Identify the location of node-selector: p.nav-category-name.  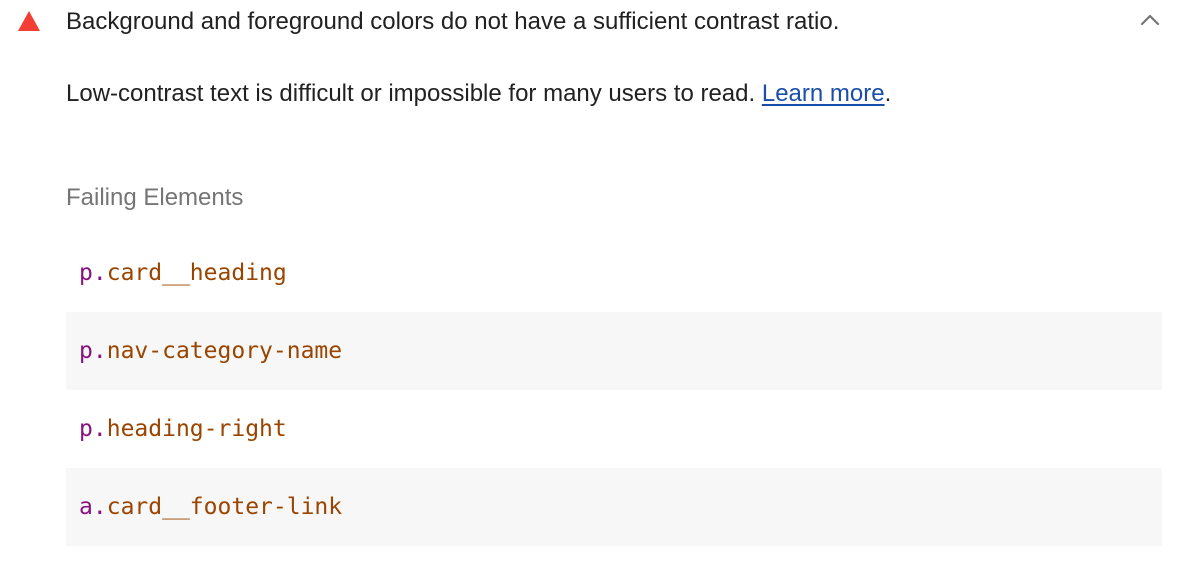
(210, 351).